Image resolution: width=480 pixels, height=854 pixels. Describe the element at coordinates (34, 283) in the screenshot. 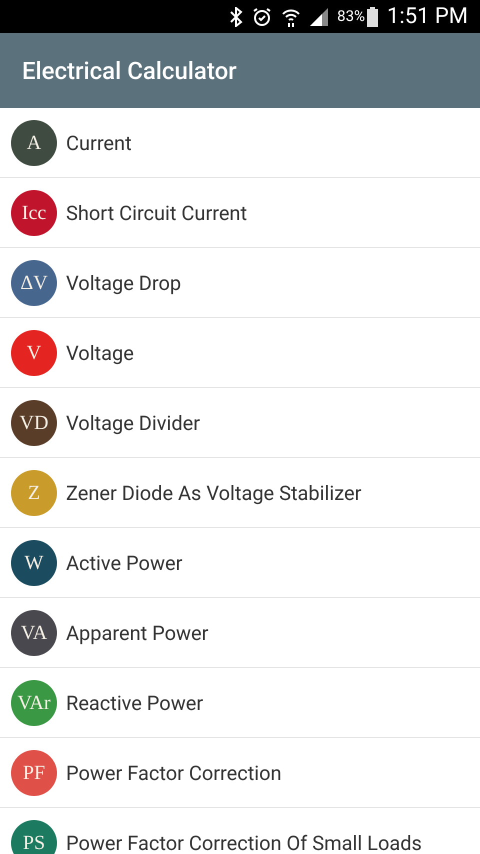

I see `symbol-avatar: ΔV` at that location.